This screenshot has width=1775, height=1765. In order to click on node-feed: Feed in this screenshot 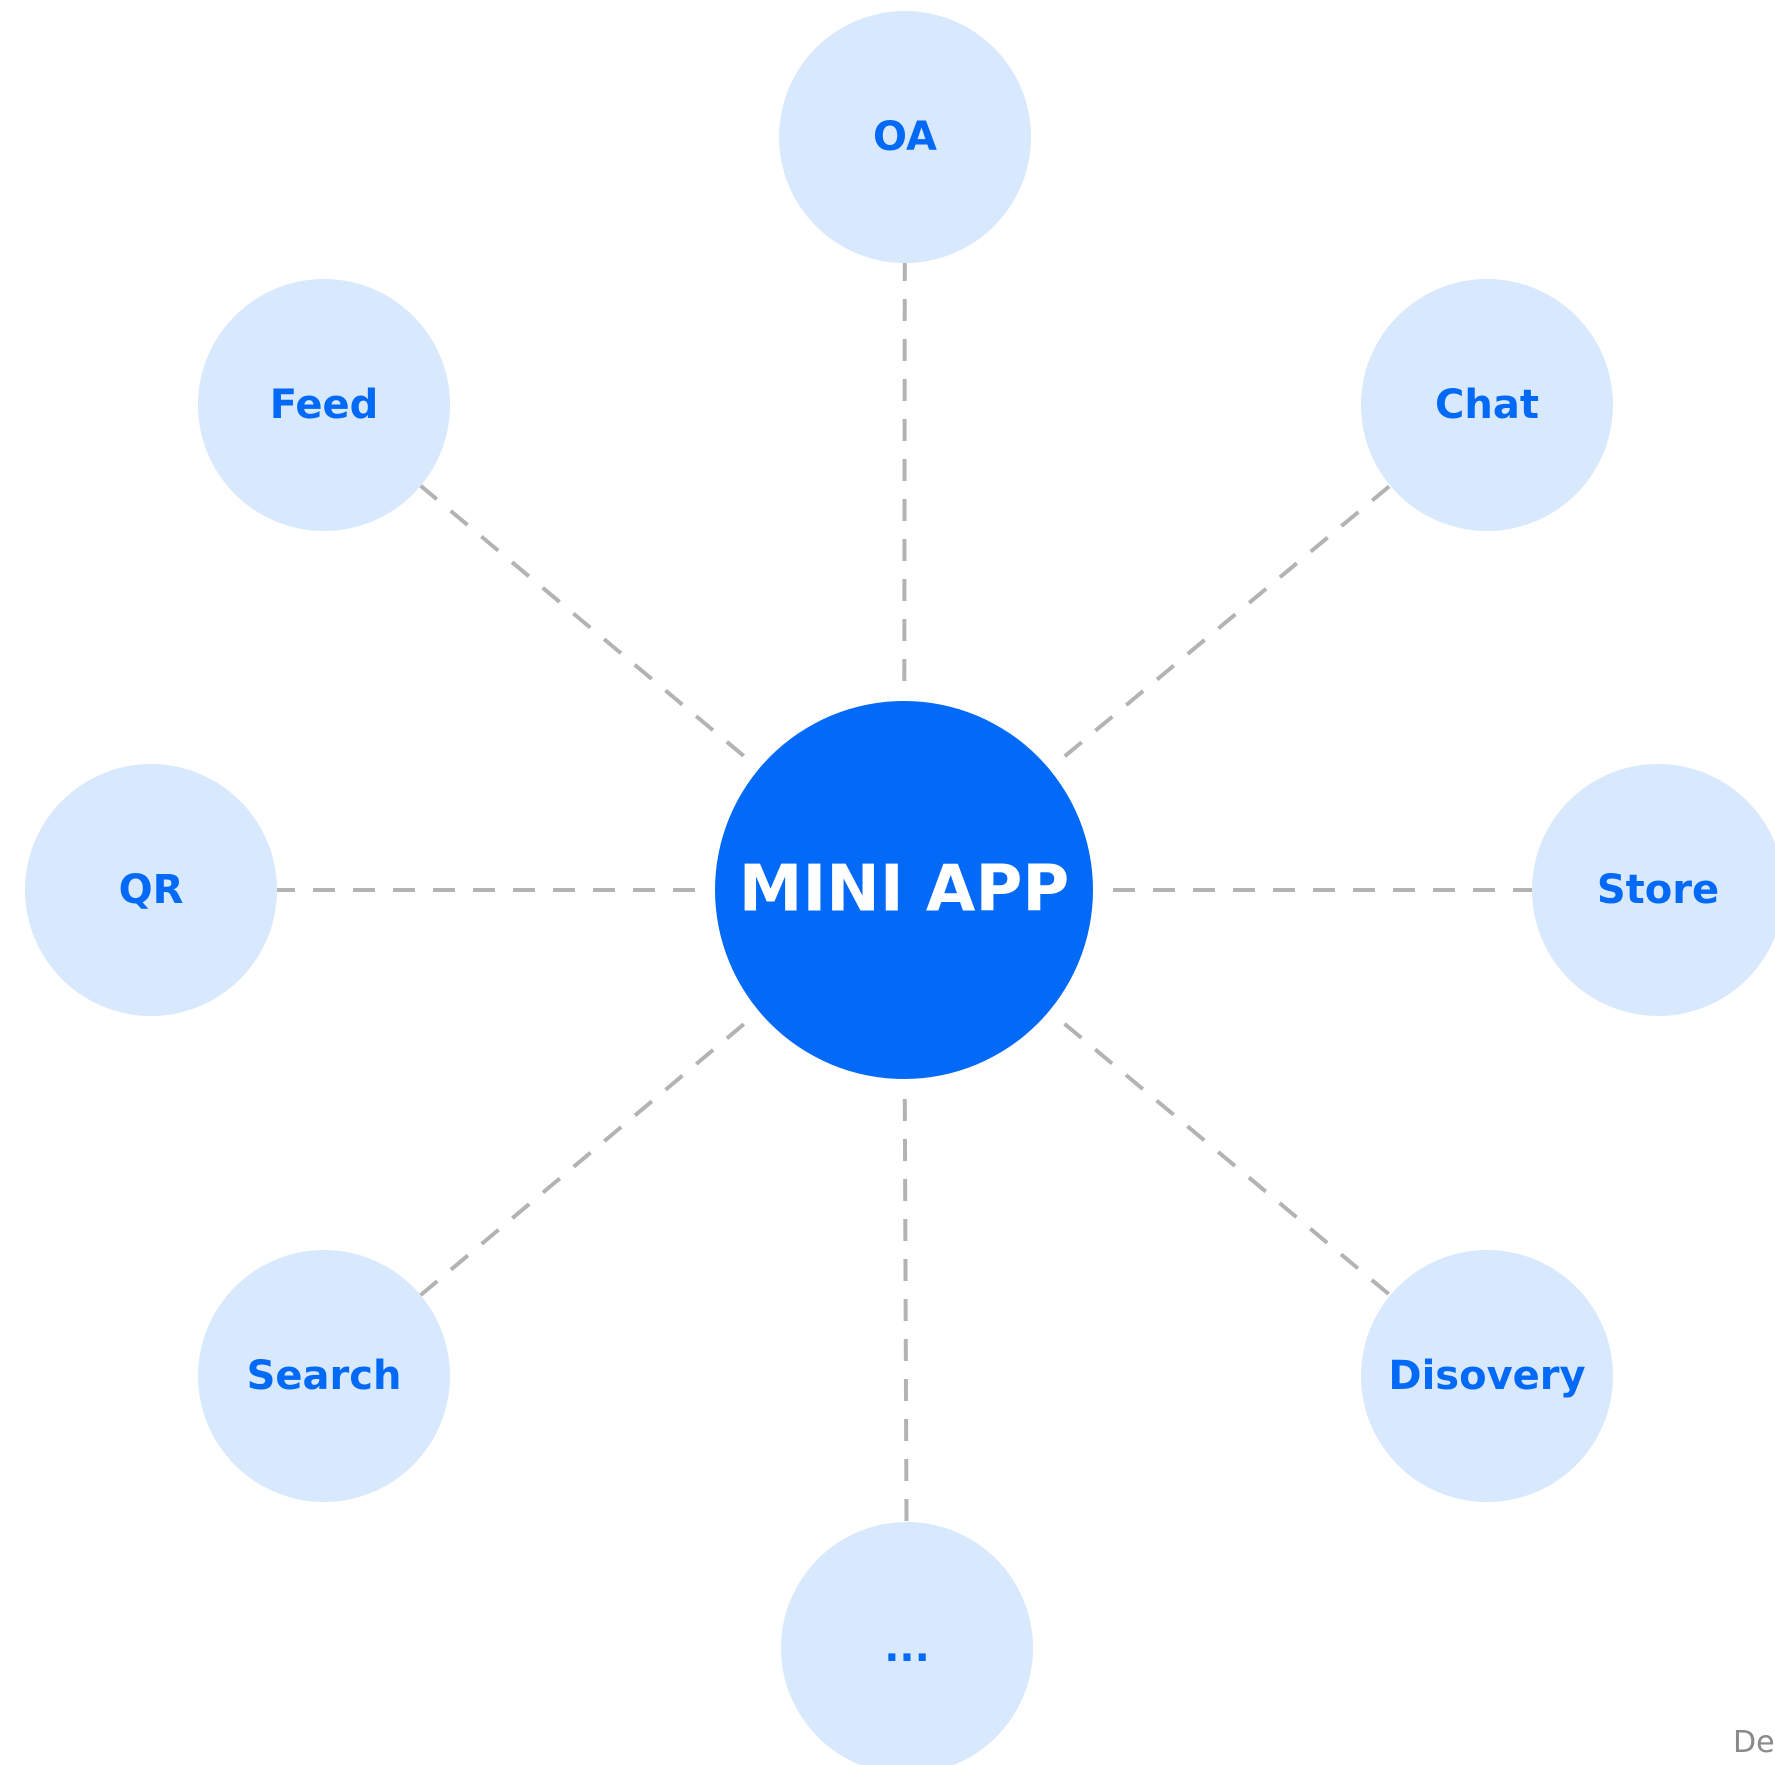, I will do `click(324, 405)`.